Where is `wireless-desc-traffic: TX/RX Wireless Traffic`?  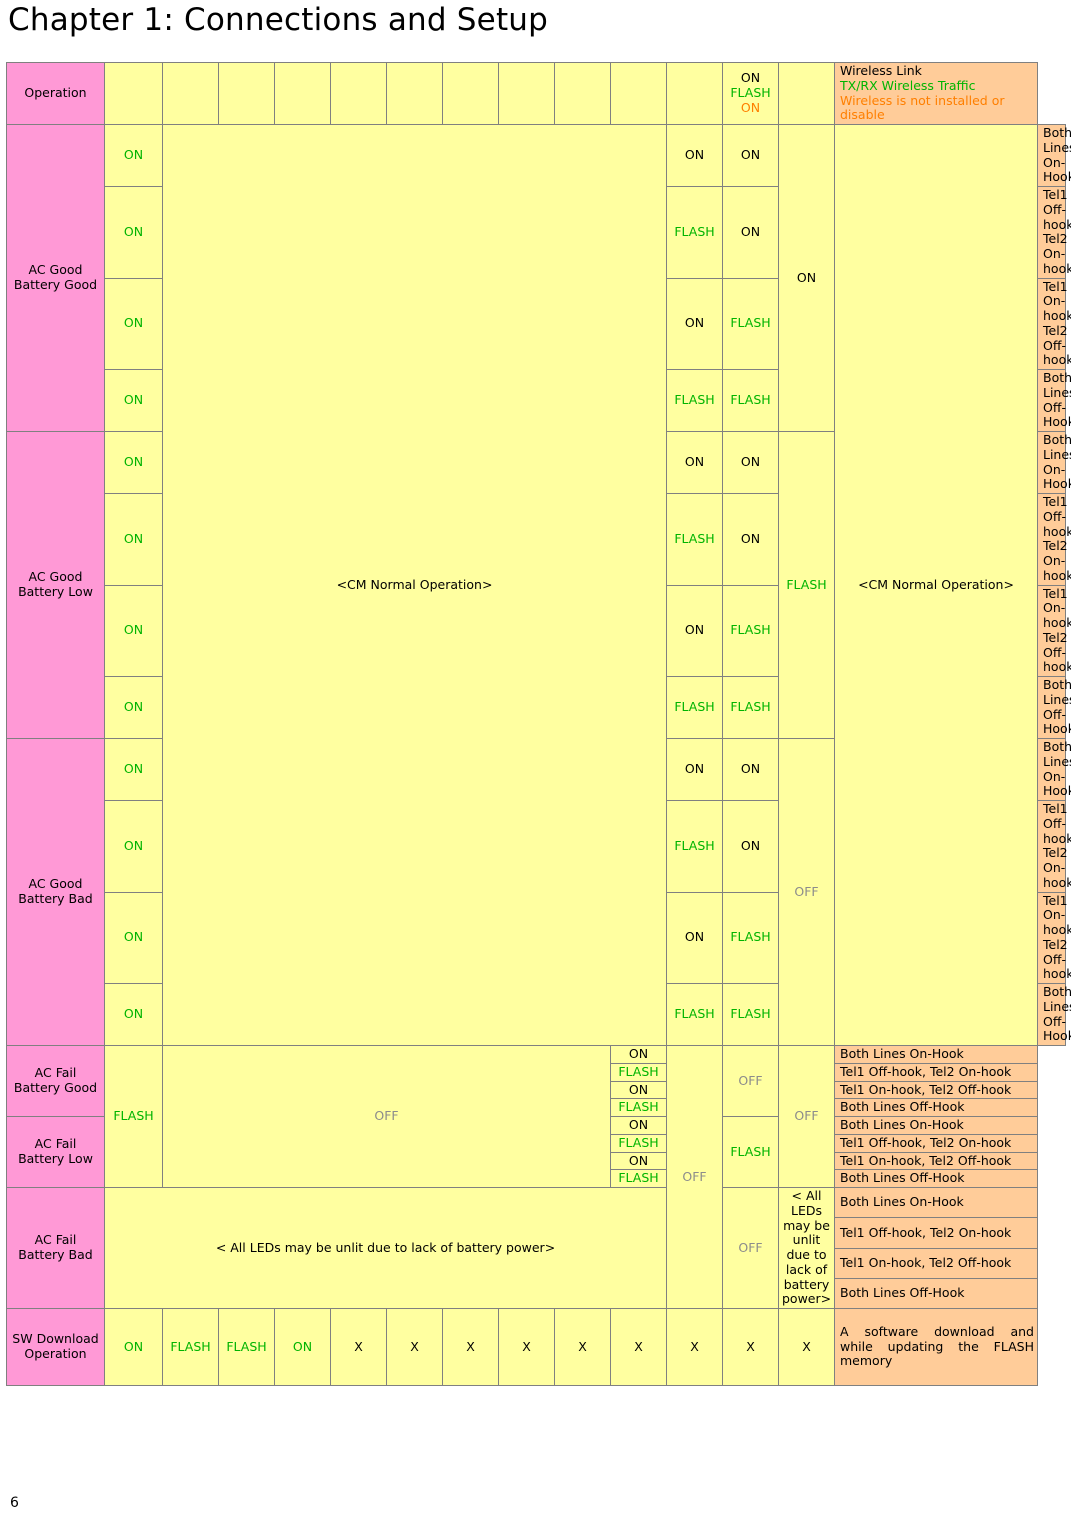 wireless-desc-traffic: TX/RX Wireless Traffic is located at coordinates (908, 85).